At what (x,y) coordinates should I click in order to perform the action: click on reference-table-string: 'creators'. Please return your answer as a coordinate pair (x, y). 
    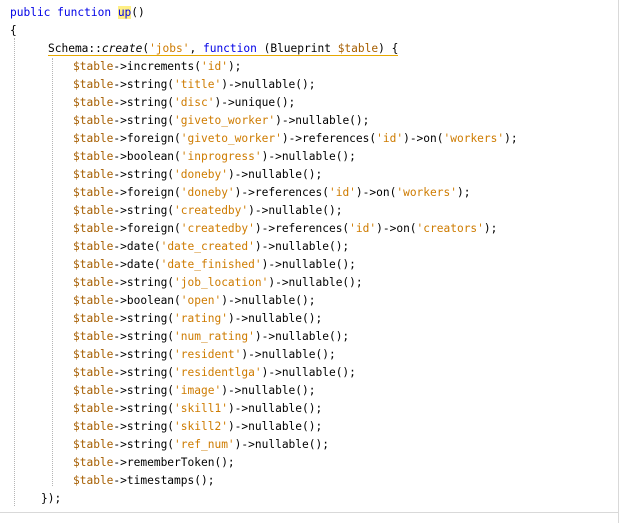
    Looking at the image, I should click on (450, 228).